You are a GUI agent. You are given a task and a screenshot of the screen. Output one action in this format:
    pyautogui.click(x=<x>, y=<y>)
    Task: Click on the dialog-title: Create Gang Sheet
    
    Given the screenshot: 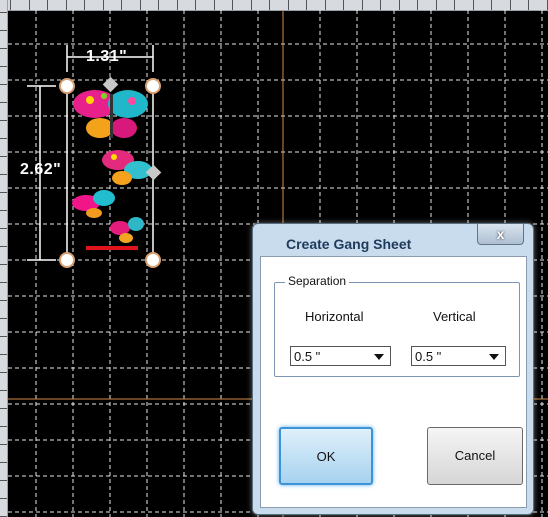 What is the action you would take?
    pyautogui.click(x=349, y=244)
    